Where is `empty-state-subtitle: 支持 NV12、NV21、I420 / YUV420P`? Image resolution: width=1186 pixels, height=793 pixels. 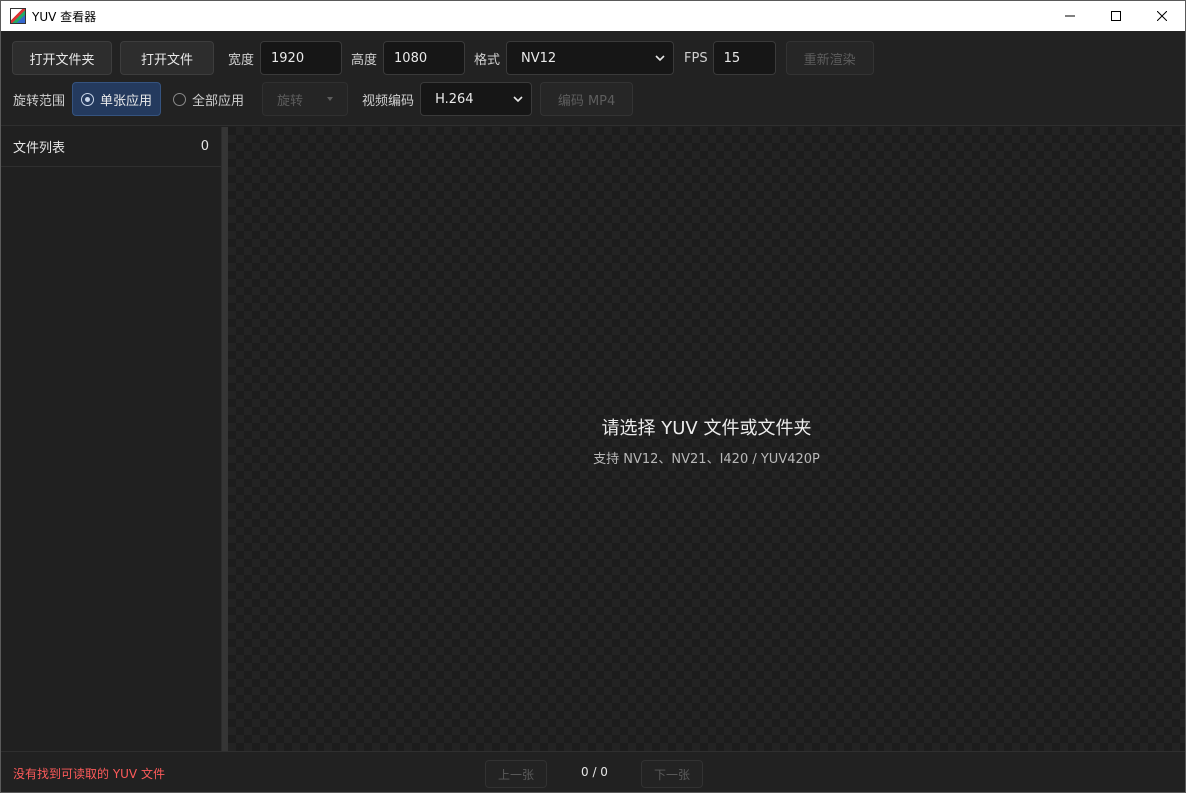
empty-state-subtitle: 支持 NV12、NV21、I420 / YUV420P is located at coordinates (706, 459).